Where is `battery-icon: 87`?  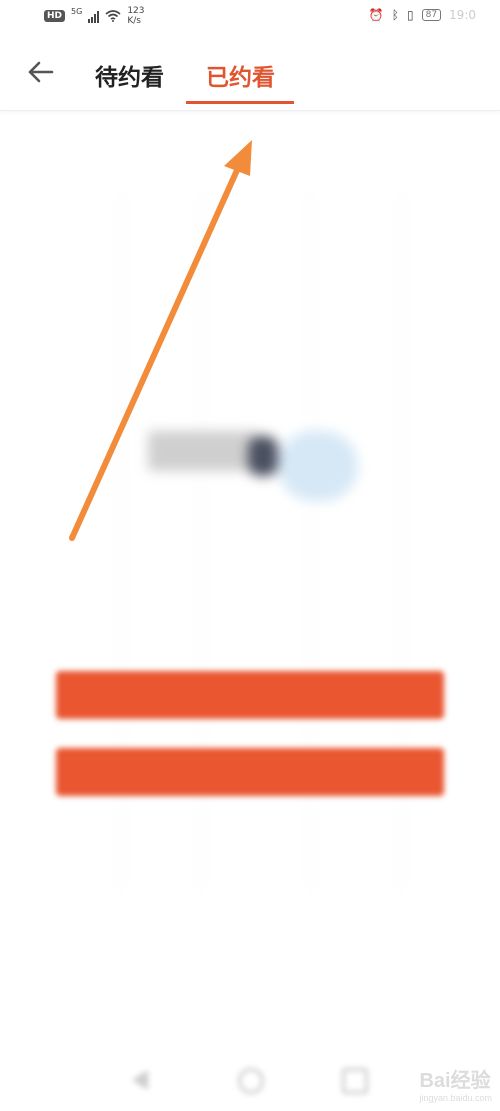
battery-icon: 87 is located at coordinates (431, 15).